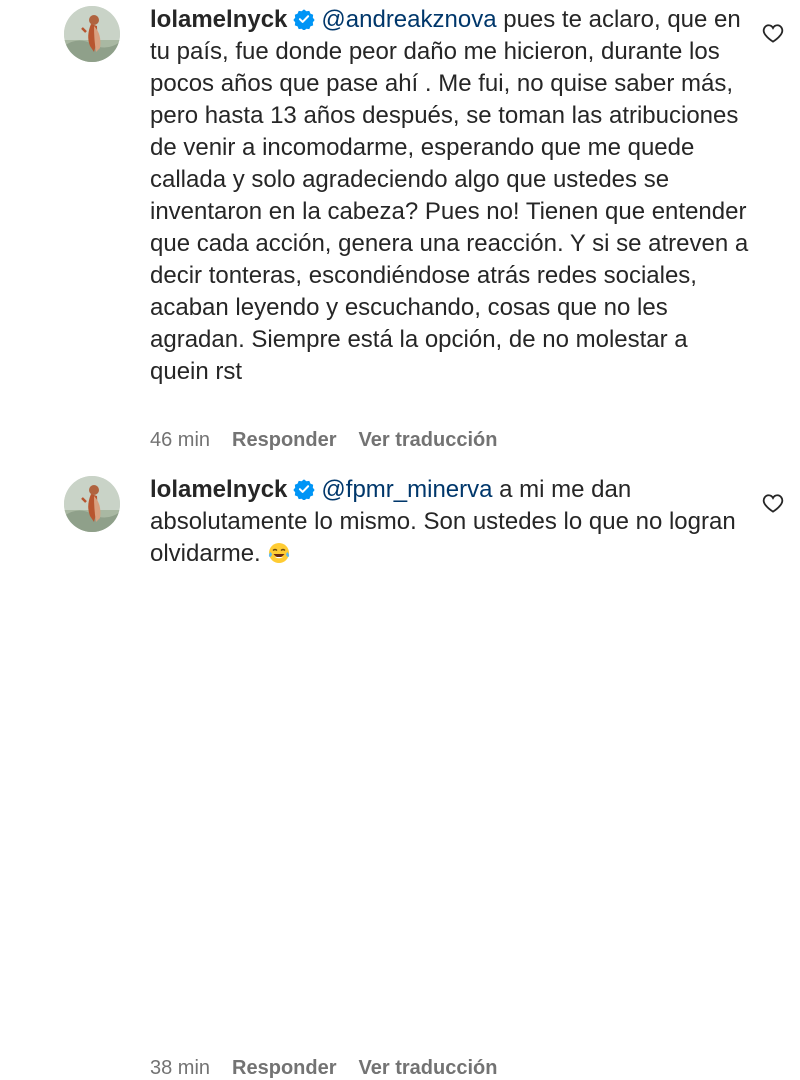 The height and width of the screenshot is (1080, 800). I want to click on timestamp: 38 min, so click(180, 1068).